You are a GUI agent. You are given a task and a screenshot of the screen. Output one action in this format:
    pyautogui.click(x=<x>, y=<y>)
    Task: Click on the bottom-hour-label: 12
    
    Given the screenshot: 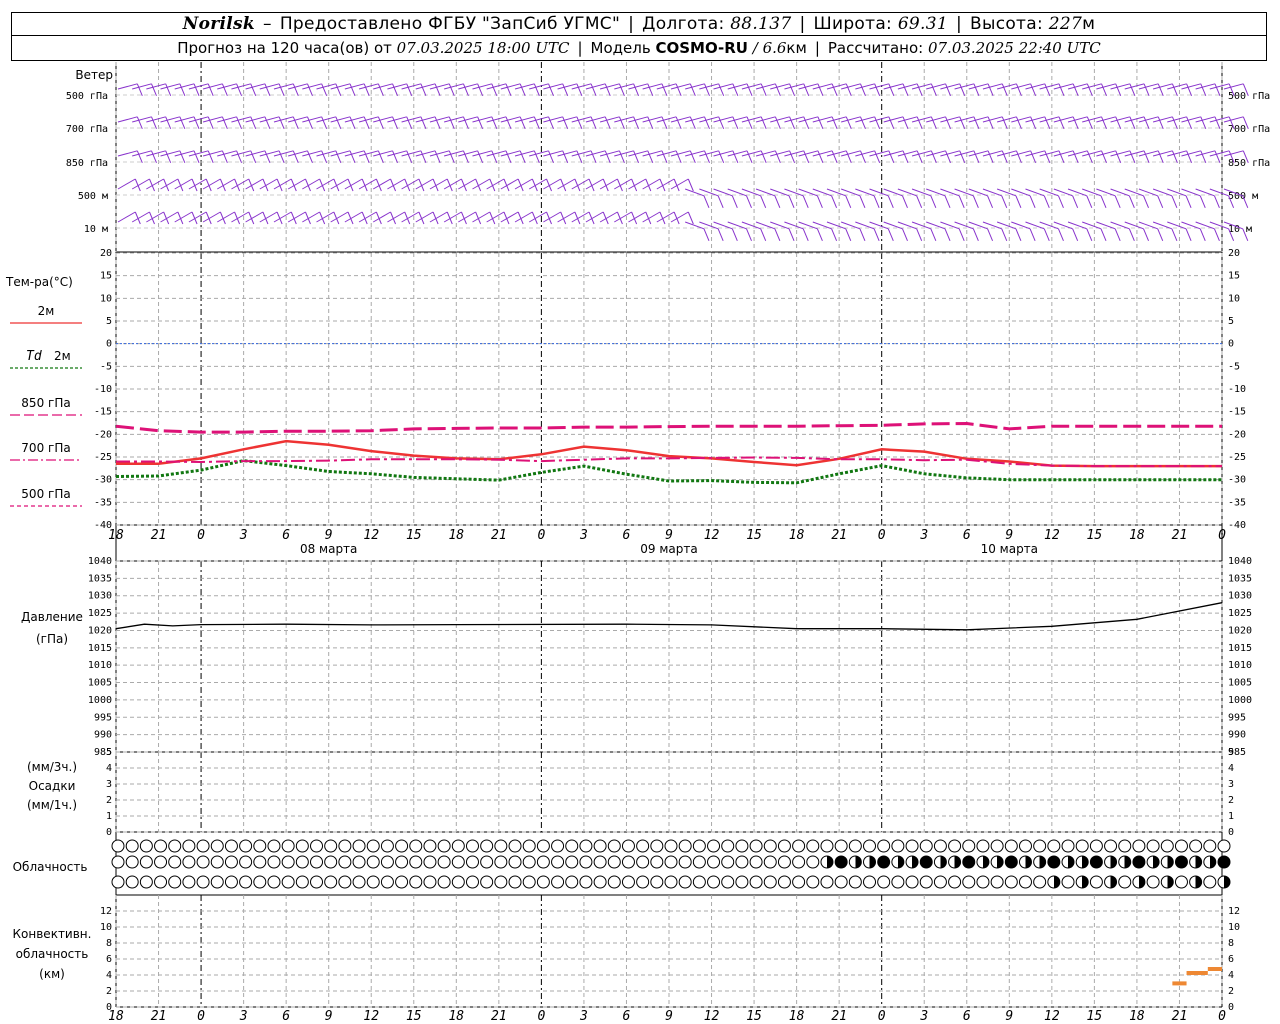 What is the action you would take?
    pyautogui.click(x=712, y=1016)
    